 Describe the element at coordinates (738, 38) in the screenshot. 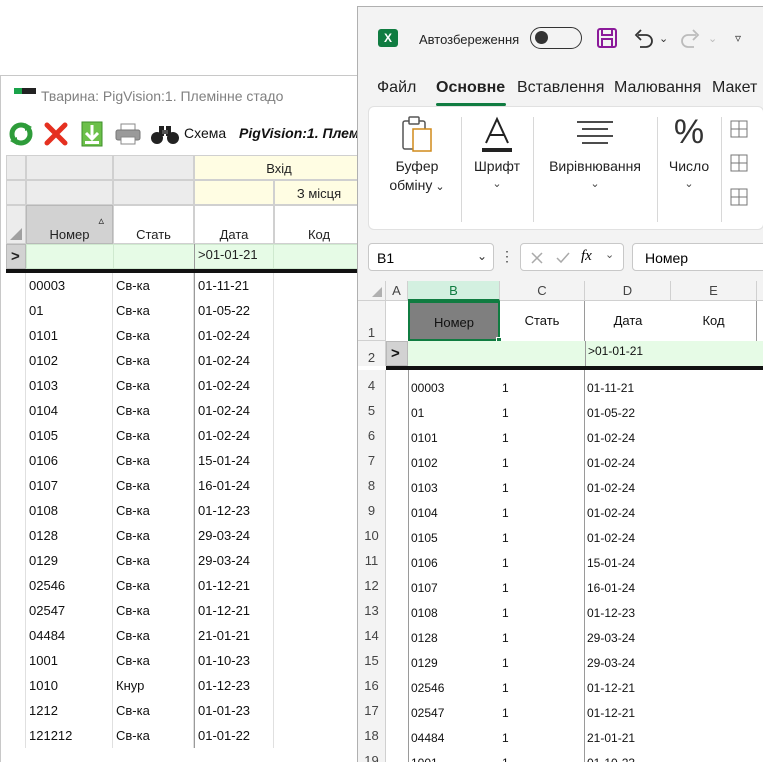

I see `customize-toolbar-icon: ▿` at that location.